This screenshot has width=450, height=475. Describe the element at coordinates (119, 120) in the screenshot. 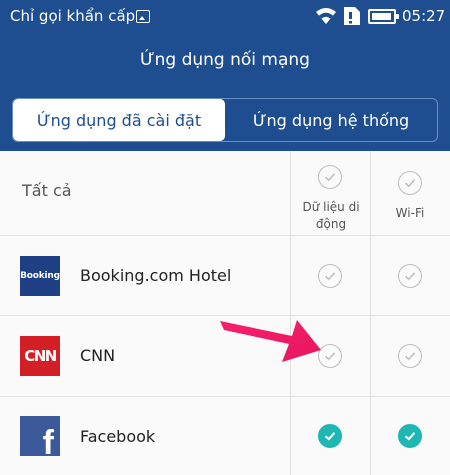

I see `tab-installed-apps: Ứng dụng đã cài đặt` at that location.